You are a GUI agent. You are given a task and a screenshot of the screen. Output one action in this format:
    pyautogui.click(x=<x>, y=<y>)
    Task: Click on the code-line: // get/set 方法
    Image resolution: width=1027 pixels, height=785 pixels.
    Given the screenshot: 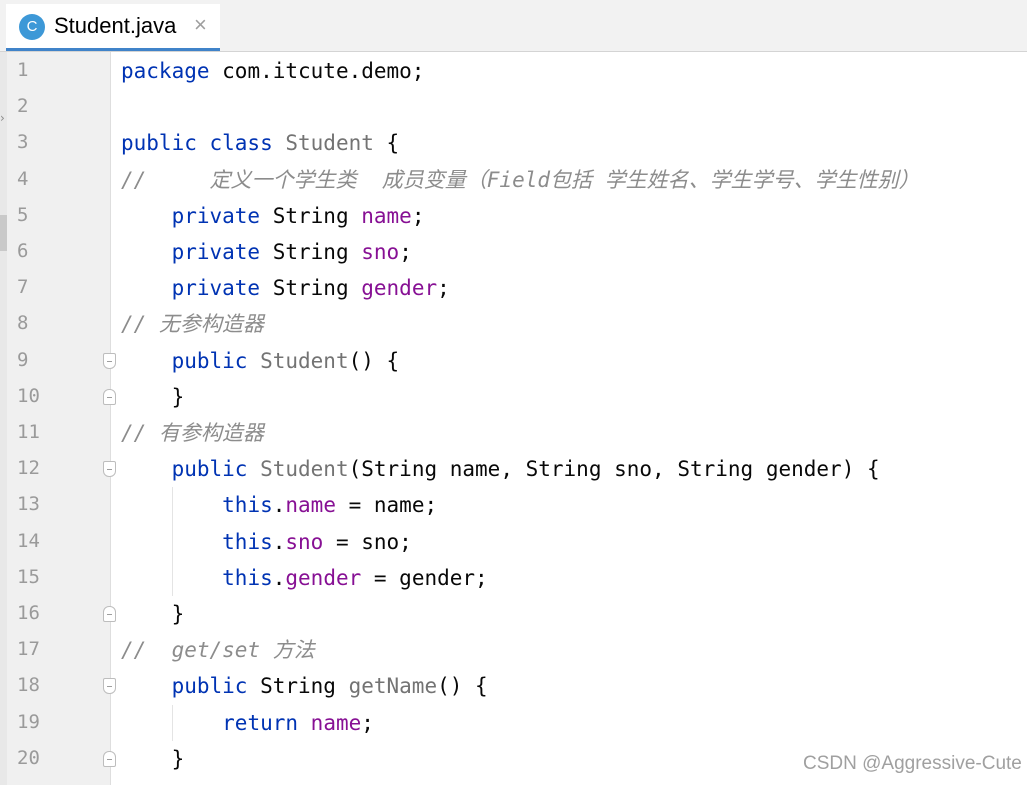 What is the action you would take?
    pyautogui.click(x=218, y=650)
    